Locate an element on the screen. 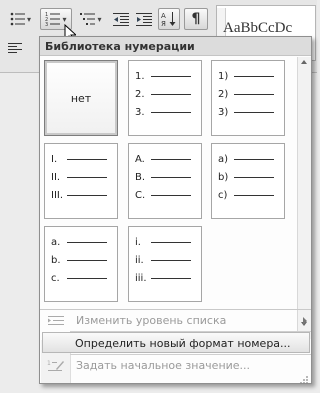 The width and height of the screenshot is (320, 393). list-item: 3) is located at coordinates (246, 112).